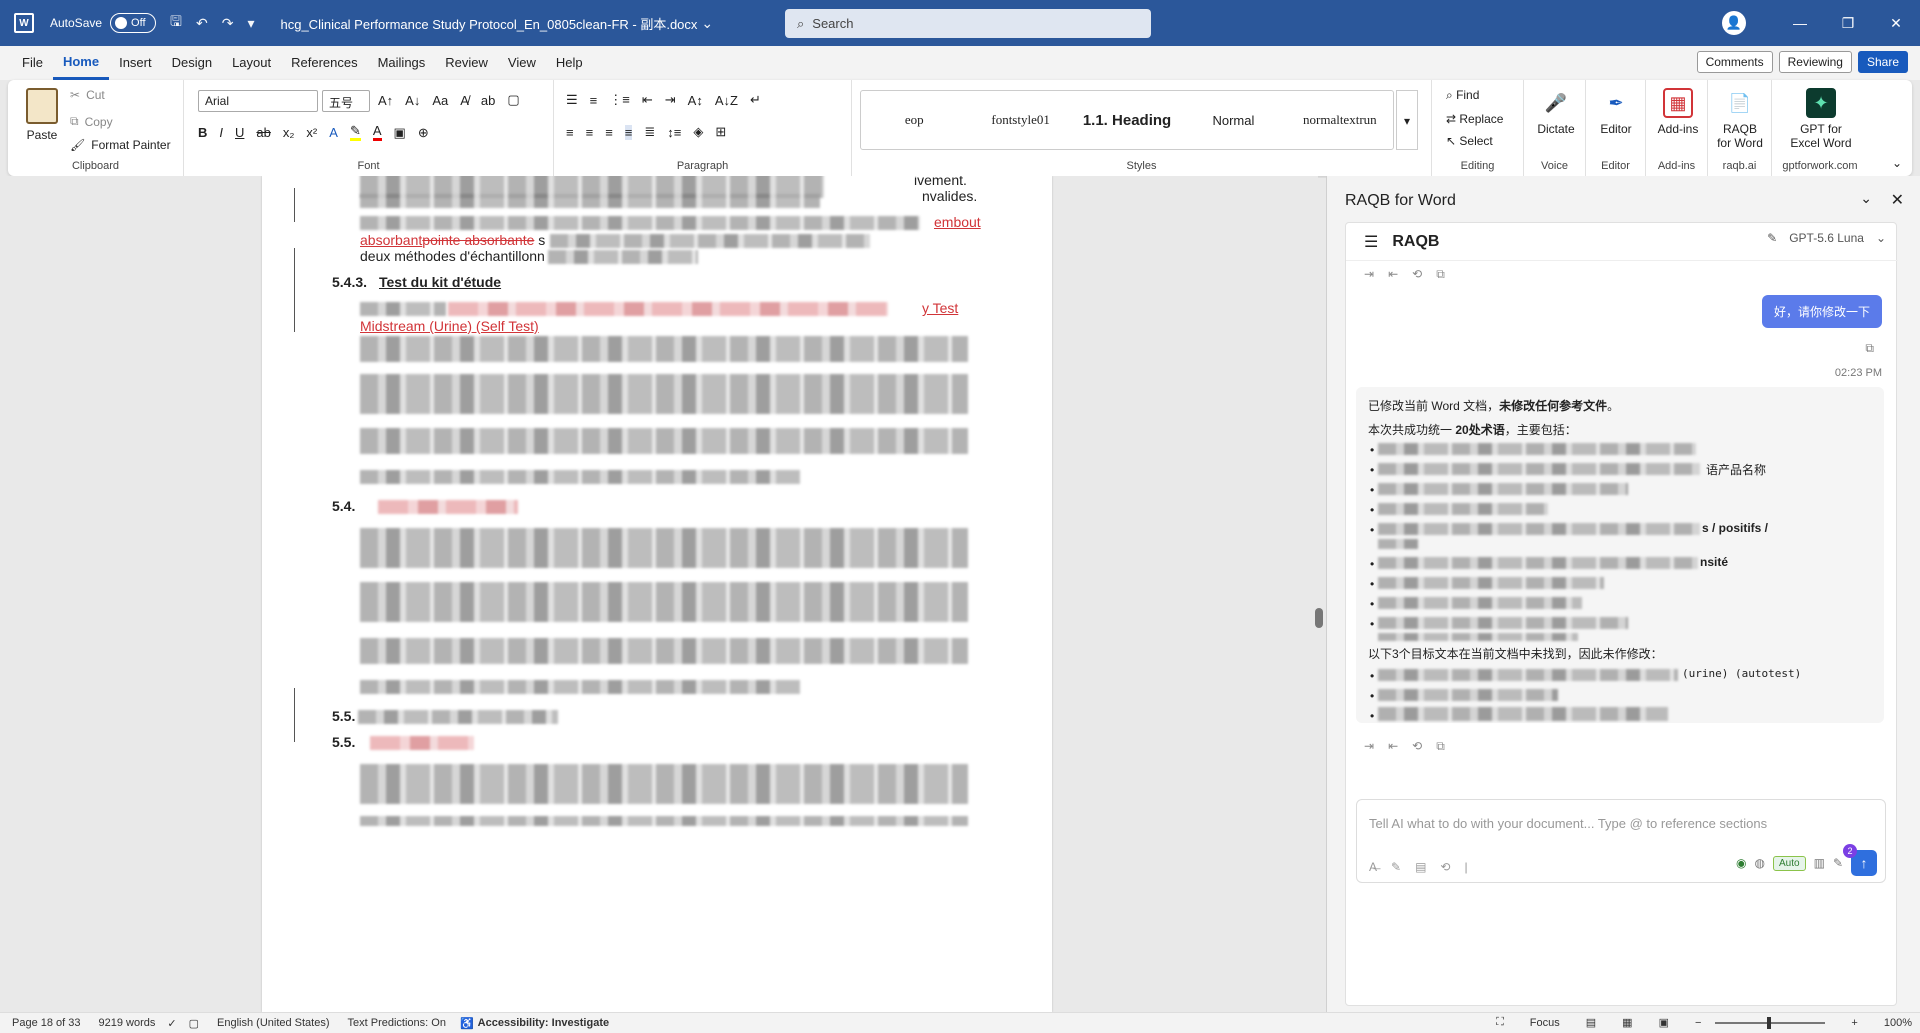 This screenshot has width=1920, height=1033. I want to click on format-painter-button: 🖌 Format Painter, so click(120, 145).